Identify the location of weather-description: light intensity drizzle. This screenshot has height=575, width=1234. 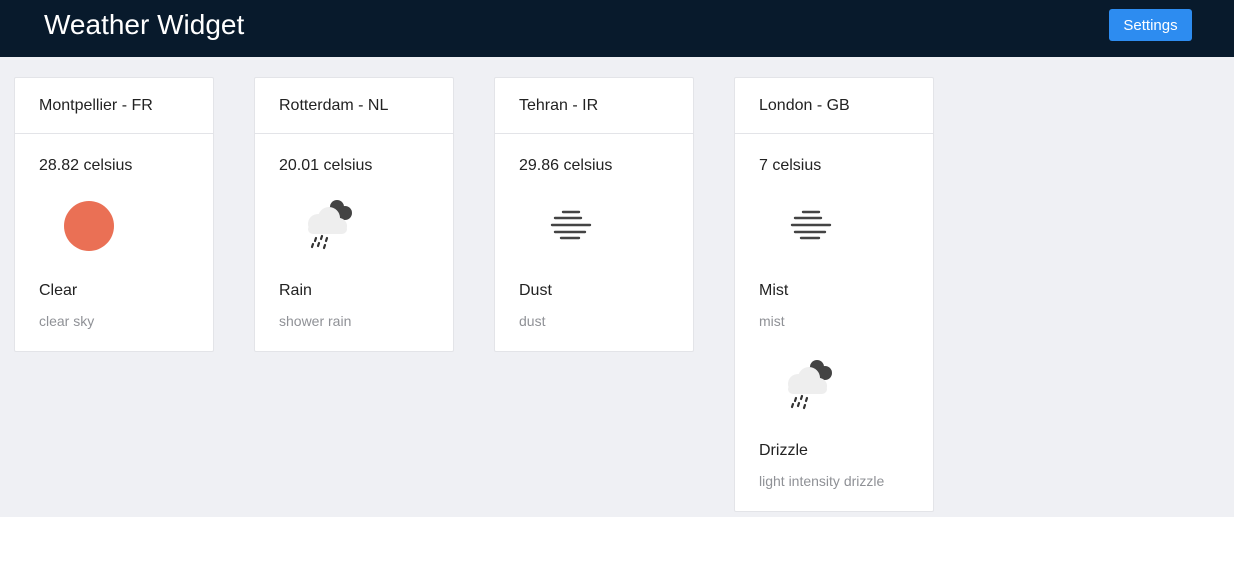
(822, 481).